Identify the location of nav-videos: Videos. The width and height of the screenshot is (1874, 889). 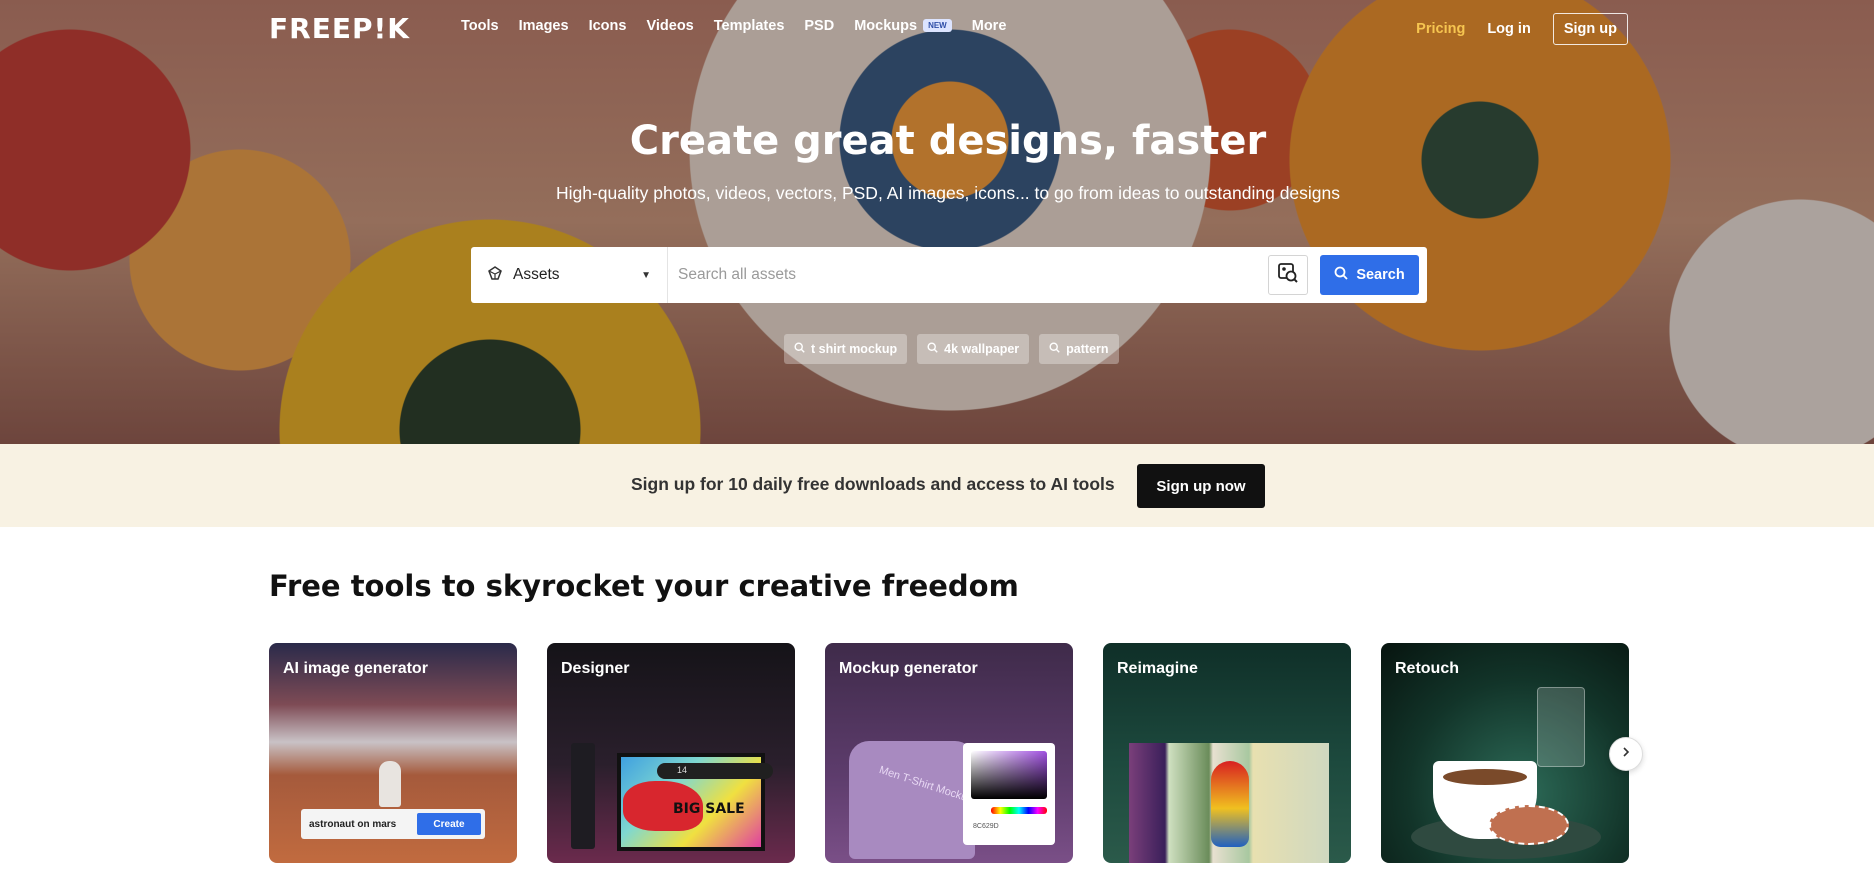
(669, 26).